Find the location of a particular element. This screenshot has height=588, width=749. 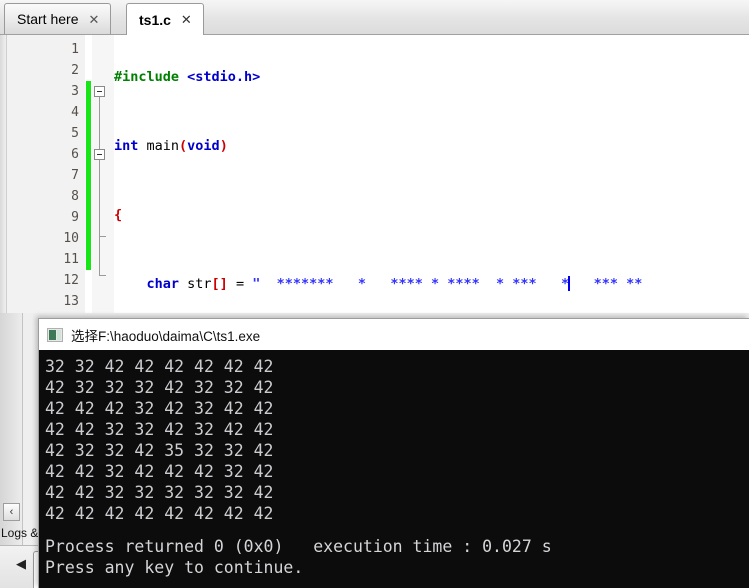

brace: { is located at coordinates (118, 215).